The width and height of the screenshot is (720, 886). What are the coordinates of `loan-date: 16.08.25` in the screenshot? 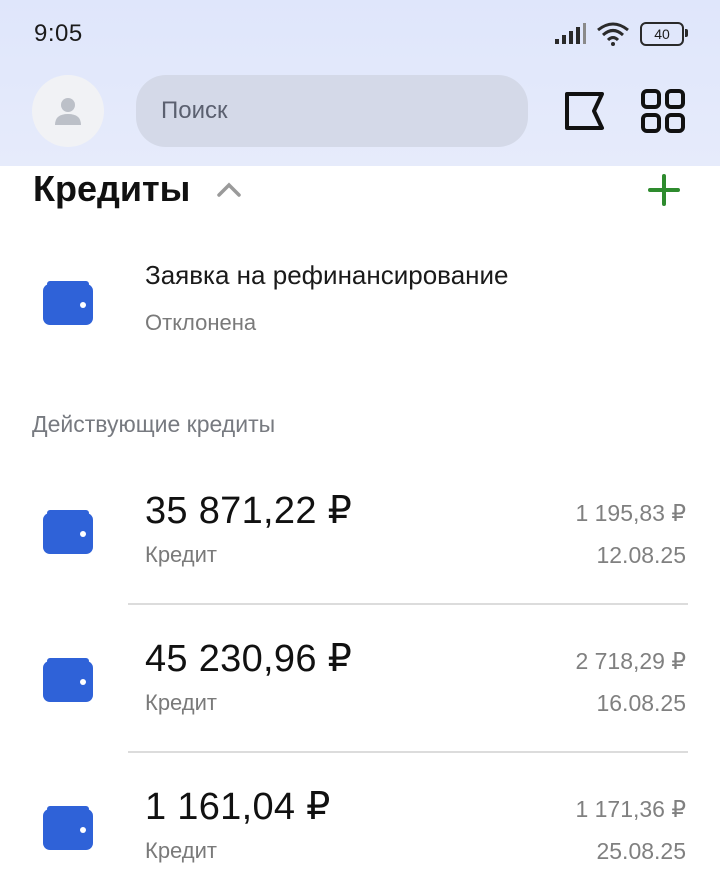 It's located at (641, 703).